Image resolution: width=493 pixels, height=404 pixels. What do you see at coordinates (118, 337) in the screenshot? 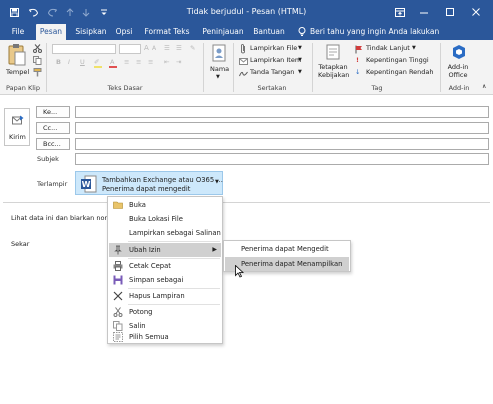
I see `select-all-icon` at bounding box center [118, 337].